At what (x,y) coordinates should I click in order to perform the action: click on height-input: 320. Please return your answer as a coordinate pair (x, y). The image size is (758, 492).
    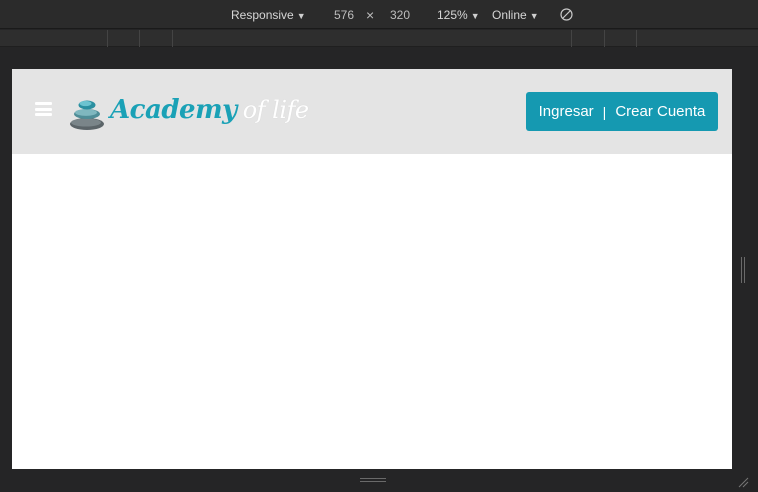
    Looking at the image, I should click on (400, 15).